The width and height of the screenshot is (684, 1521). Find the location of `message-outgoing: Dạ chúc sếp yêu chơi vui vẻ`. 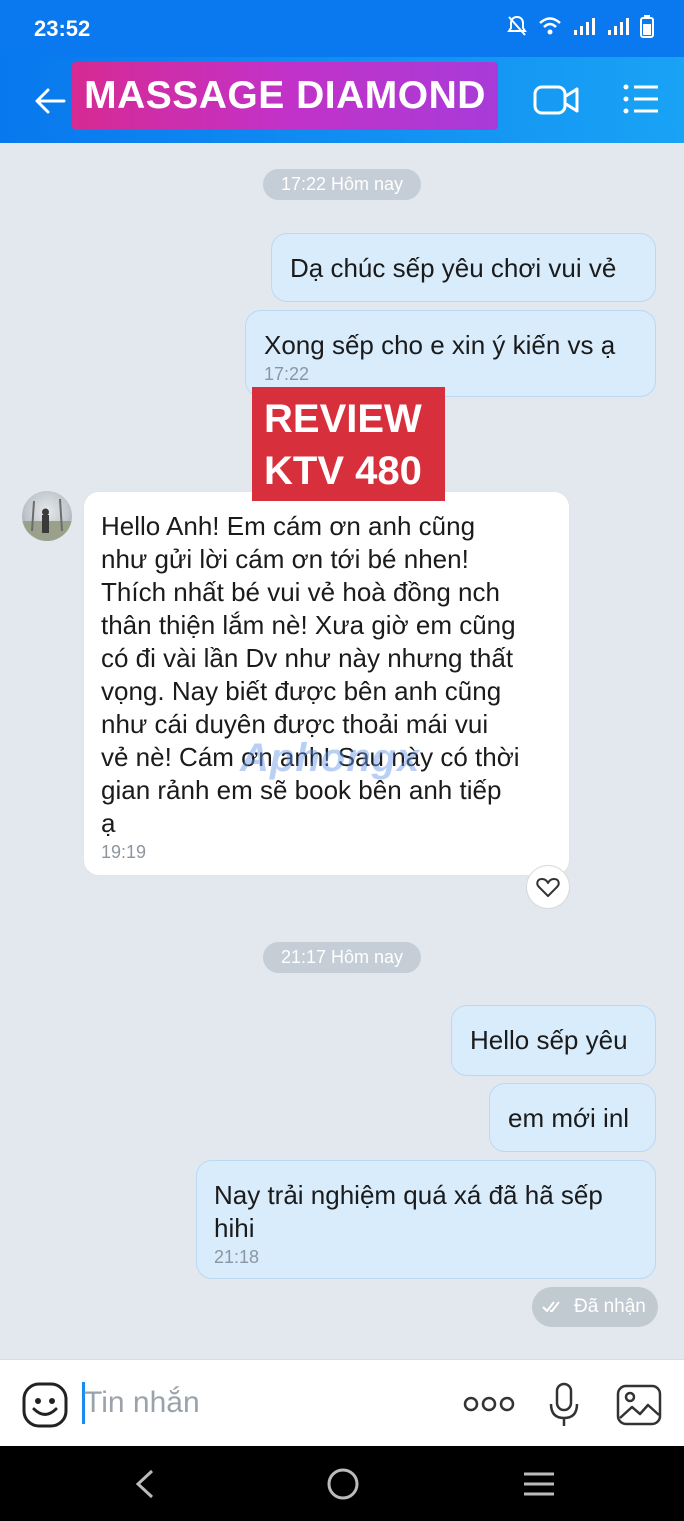

message-outgoing: Dạ chúc sếp yêu chơi vui vẻ is located at coordinates (463, 267).